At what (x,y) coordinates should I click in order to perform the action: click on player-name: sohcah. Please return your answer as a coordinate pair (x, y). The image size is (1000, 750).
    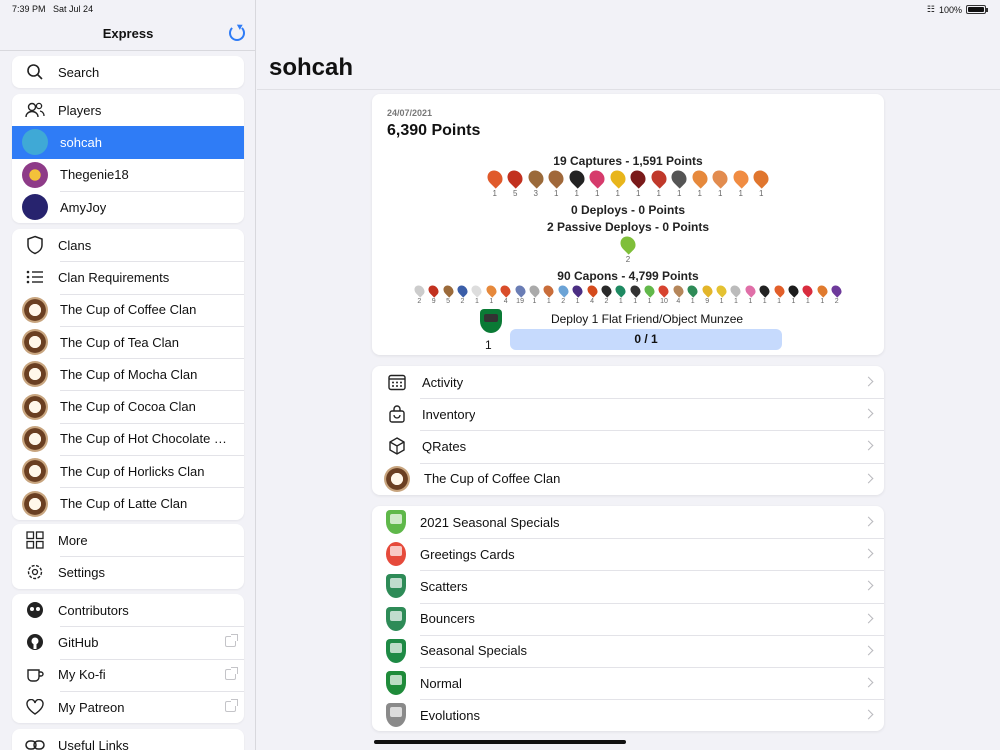
    Looking at the image, I should click on (81, 142).